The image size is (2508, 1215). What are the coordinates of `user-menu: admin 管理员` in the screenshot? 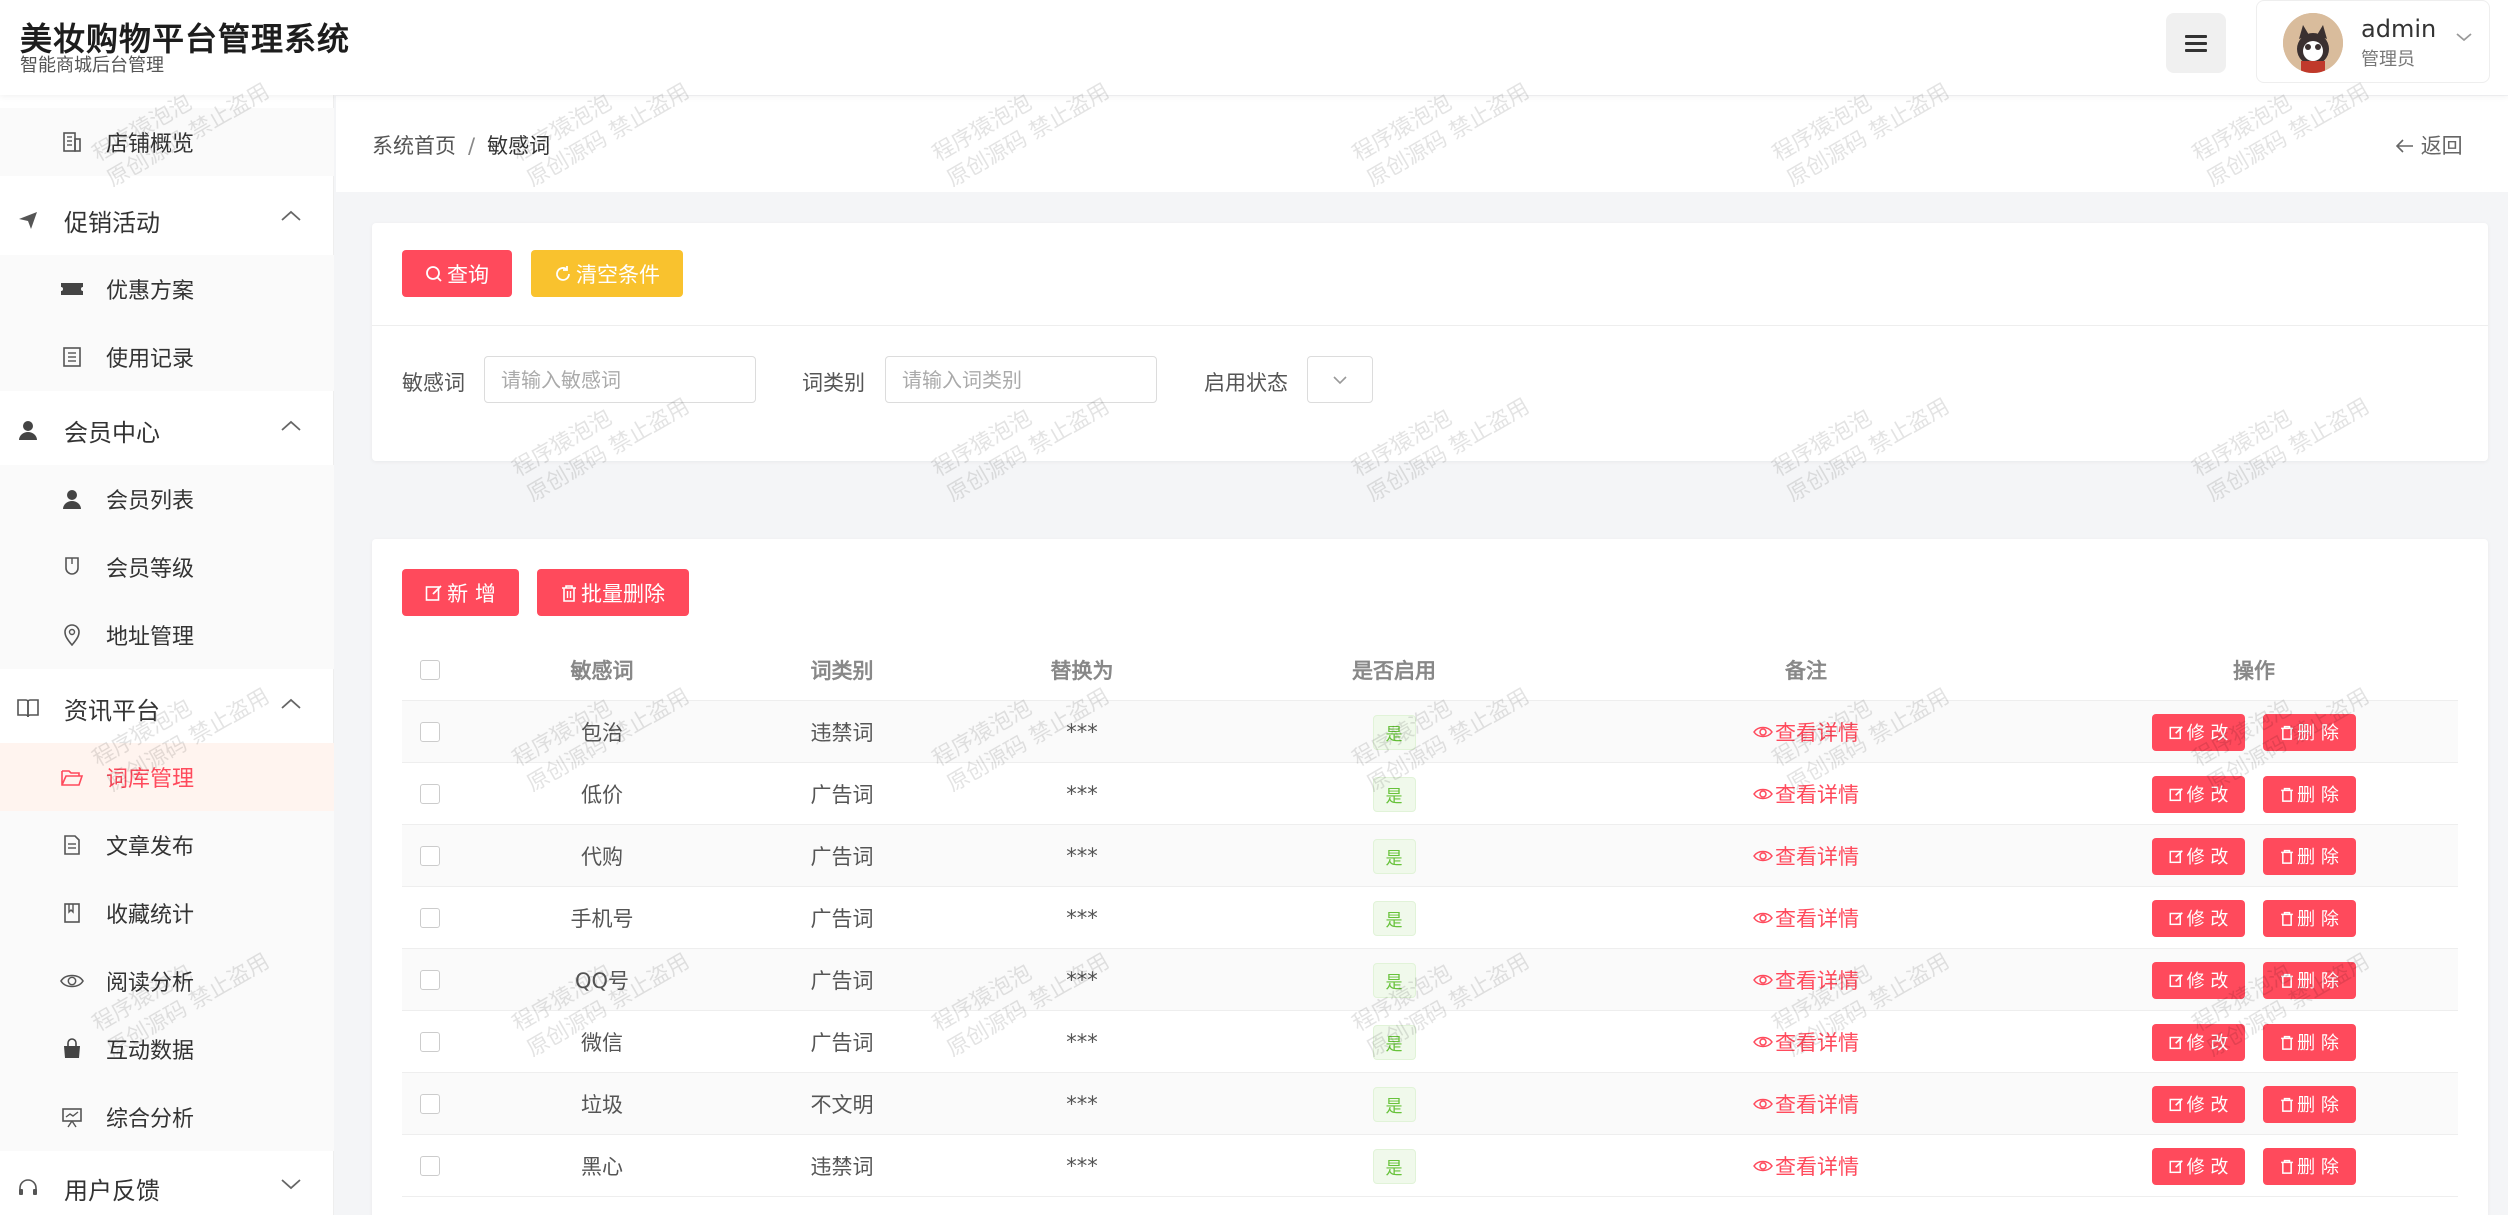 It's located at (2373, 41).